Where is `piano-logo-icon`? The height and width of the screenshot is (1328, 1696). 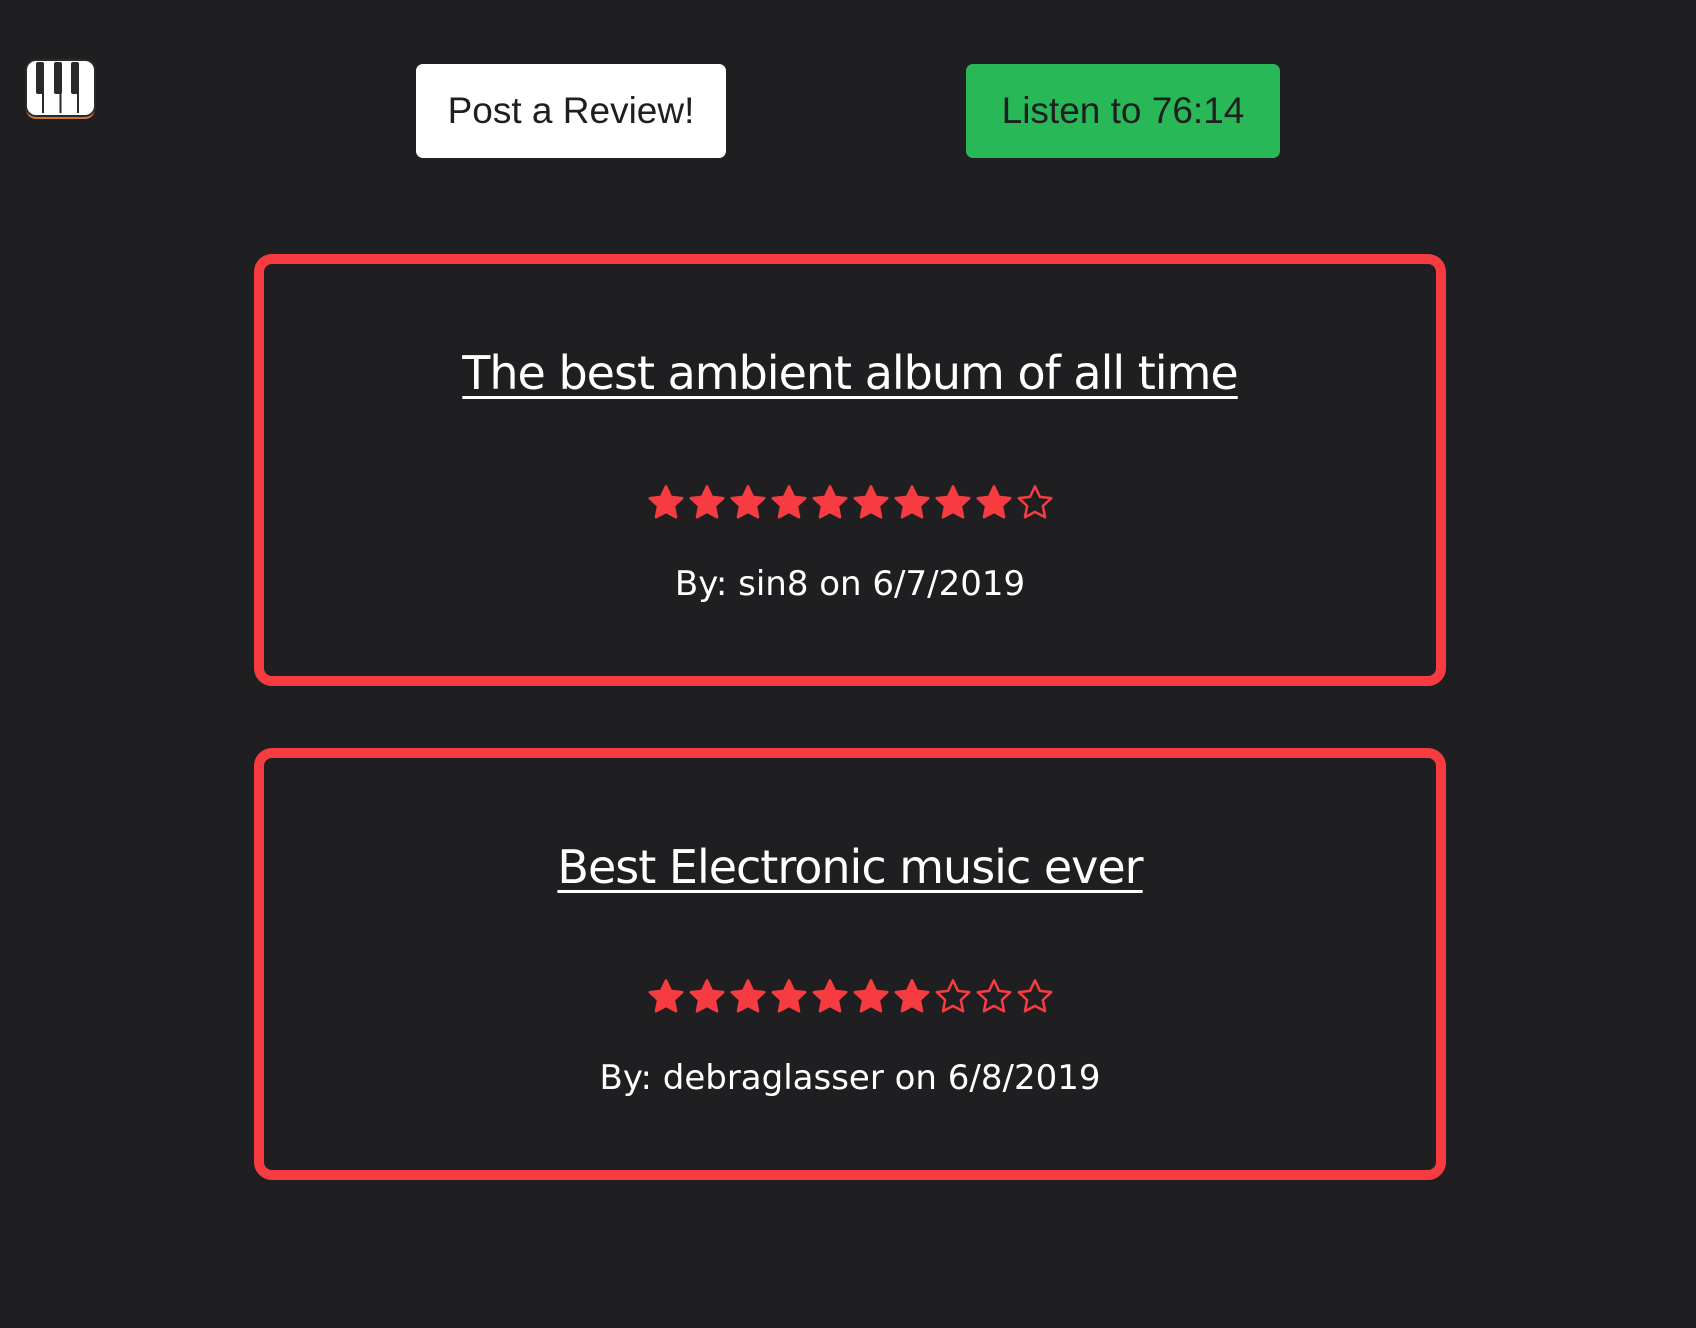
piano-logo-icon is located at coordinates (60, 90).